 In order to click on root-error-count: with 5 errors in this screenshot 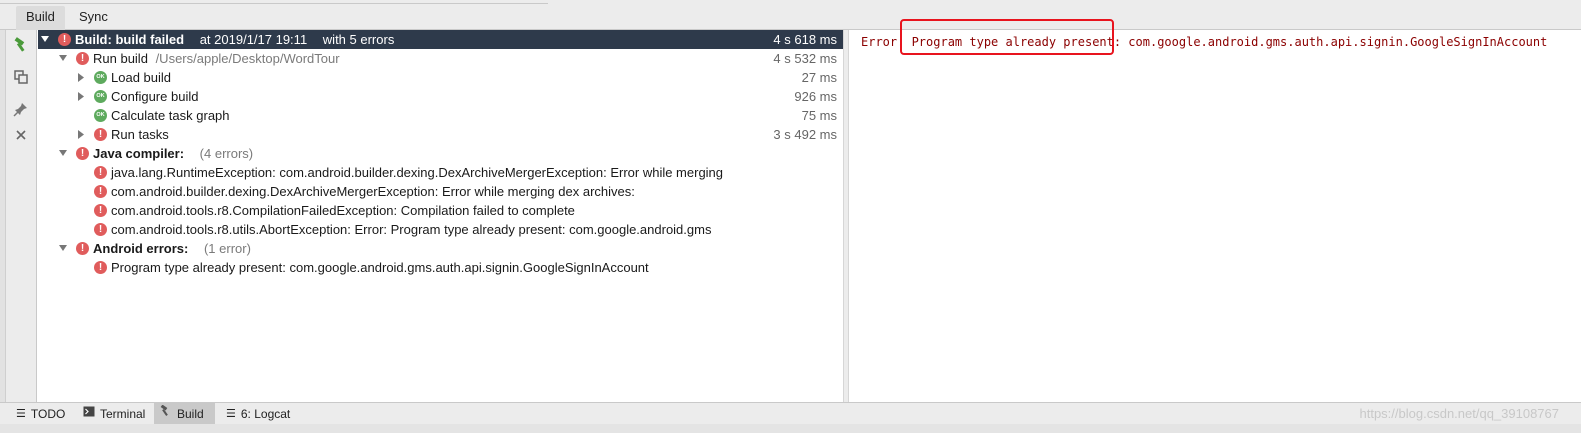, I will do `click(358, 39)`.